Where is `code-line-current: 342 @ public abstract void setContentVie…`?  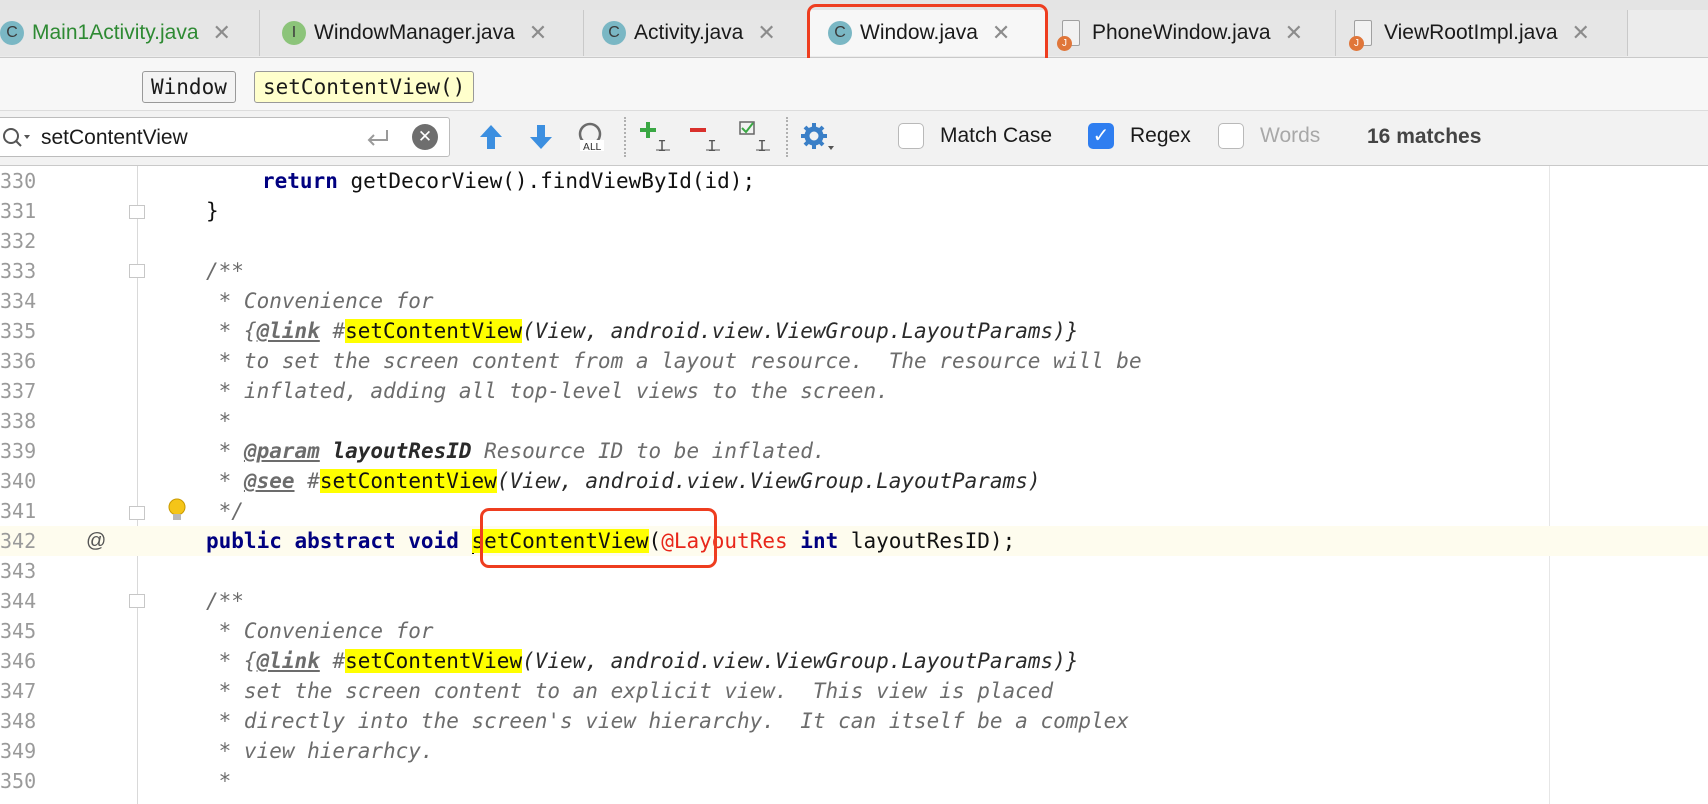
code-line-current: 342 @ public abstract void setContentVie… is located at coordinates (854, 541).